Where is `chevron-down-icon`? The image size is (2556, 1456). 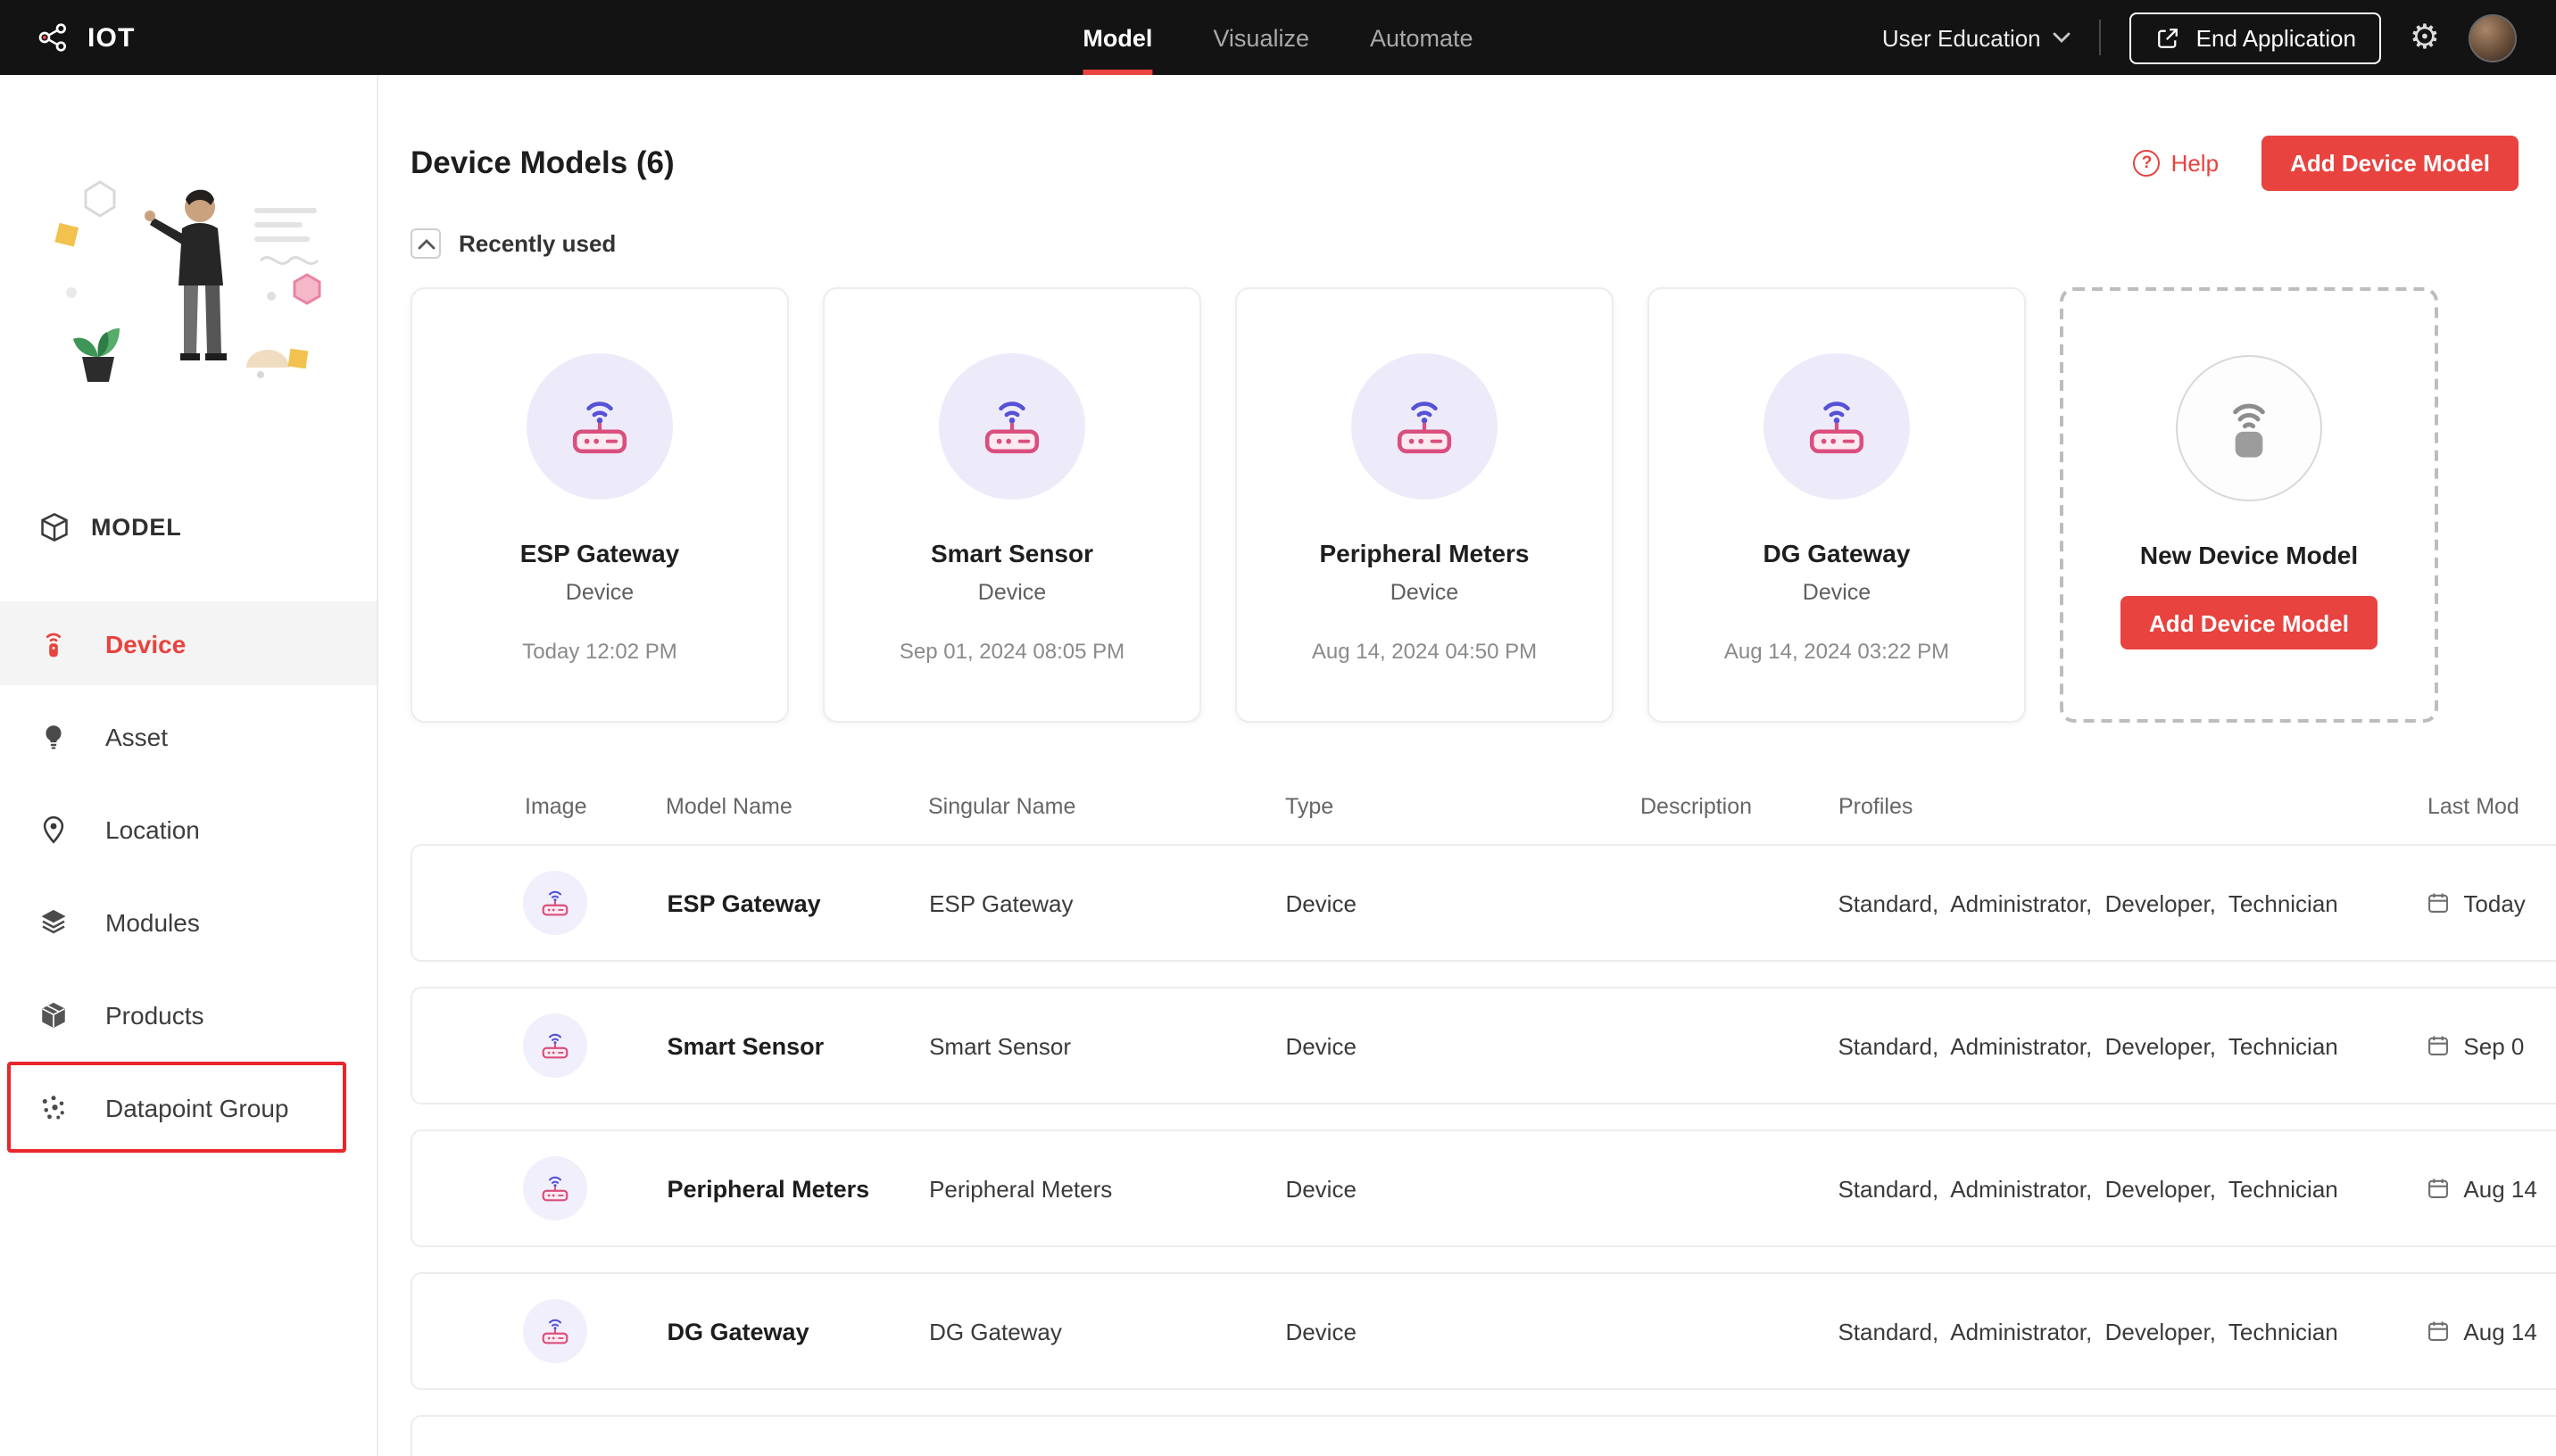 chevron-down-icon is located at coordinates (2062, 38).